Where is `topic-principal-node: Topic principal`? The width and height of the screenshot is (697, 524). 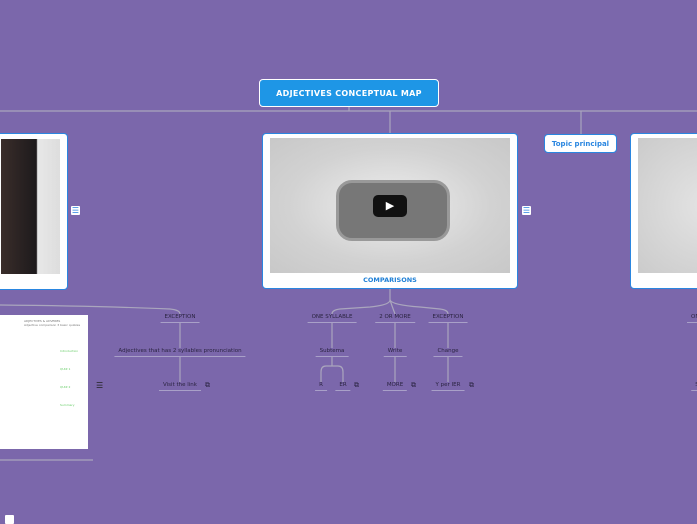 topic-principal-node: Topic principal is located at coordinates (580, 143).